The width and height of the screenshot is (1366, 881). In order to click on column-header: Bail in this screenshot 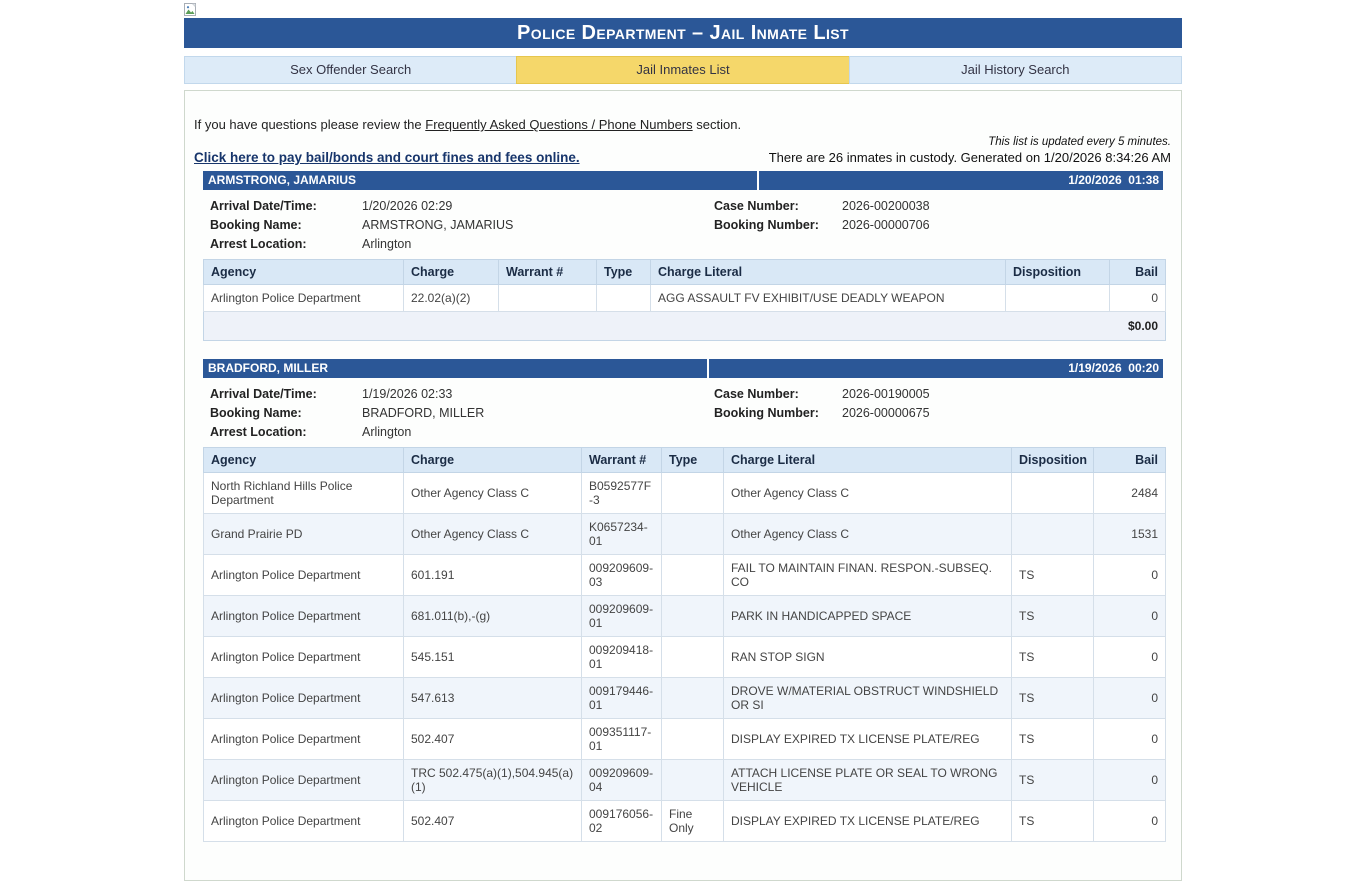, I will do `click(1129, 460)`.